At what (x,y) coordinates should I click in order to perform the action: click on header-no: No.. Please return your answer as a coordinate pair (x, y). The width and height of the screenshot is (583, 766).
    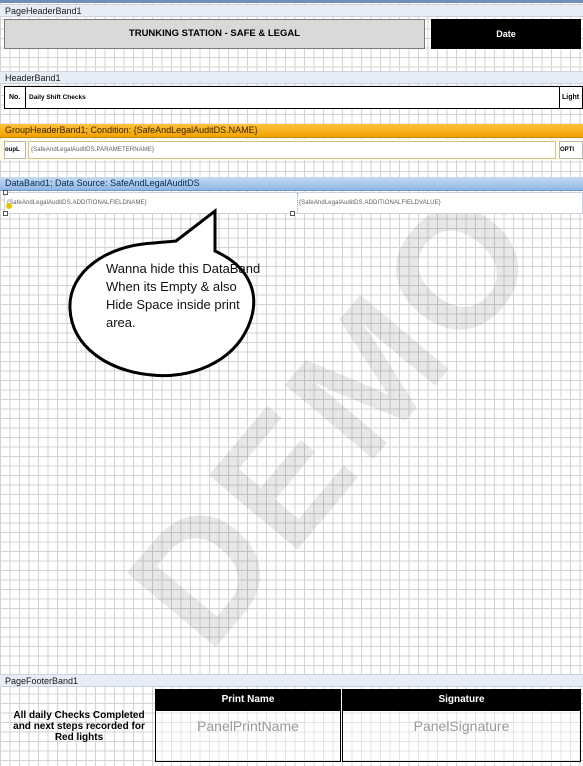
    Looking at the image, I should click on (15, 97).